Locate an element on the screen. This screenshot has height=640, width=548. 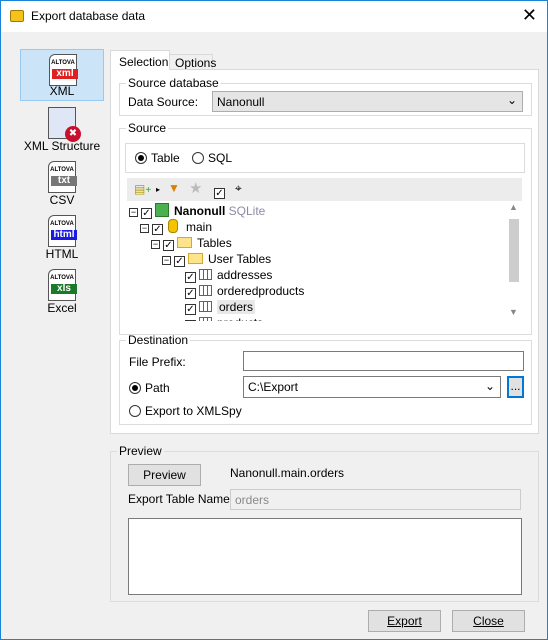
radio-label: Path is located at coordinates (157, 388).